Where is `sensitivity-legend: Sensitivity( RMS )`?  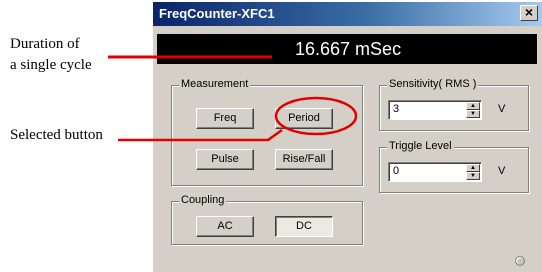 sensitivity-legend: Sensitivity( RMS ) is located at coordinates (433, 84).